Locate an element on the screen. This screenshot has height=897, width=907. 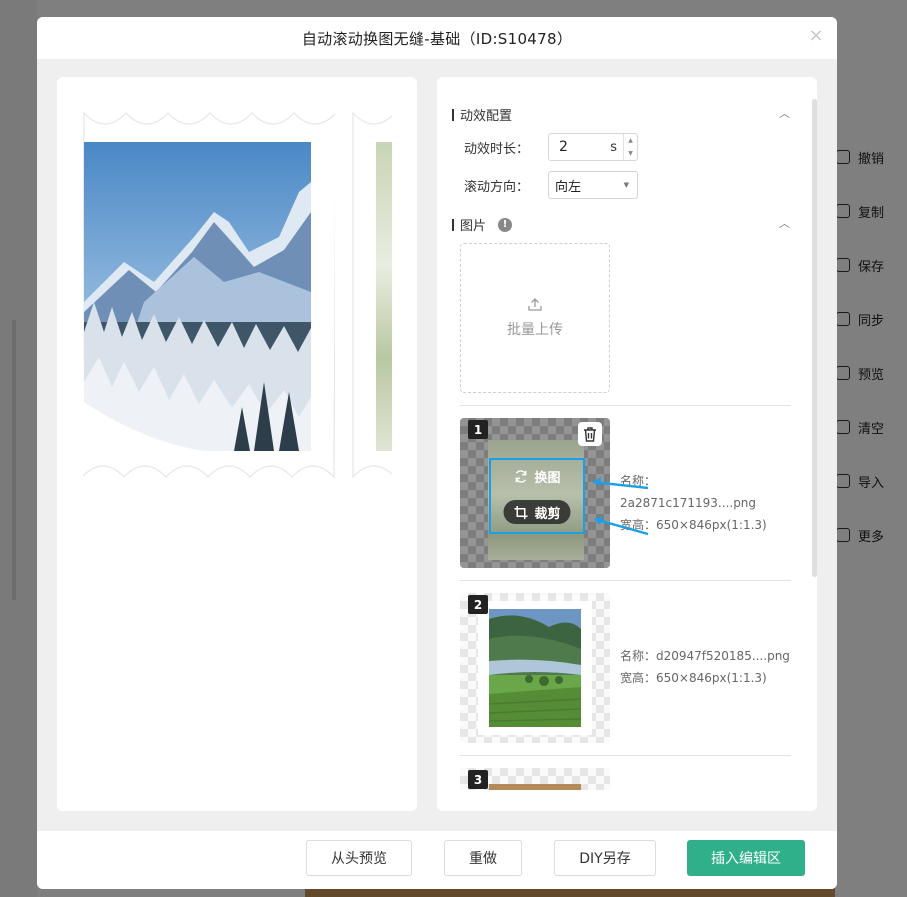
upload-icon is located at coordinates (535, 304).